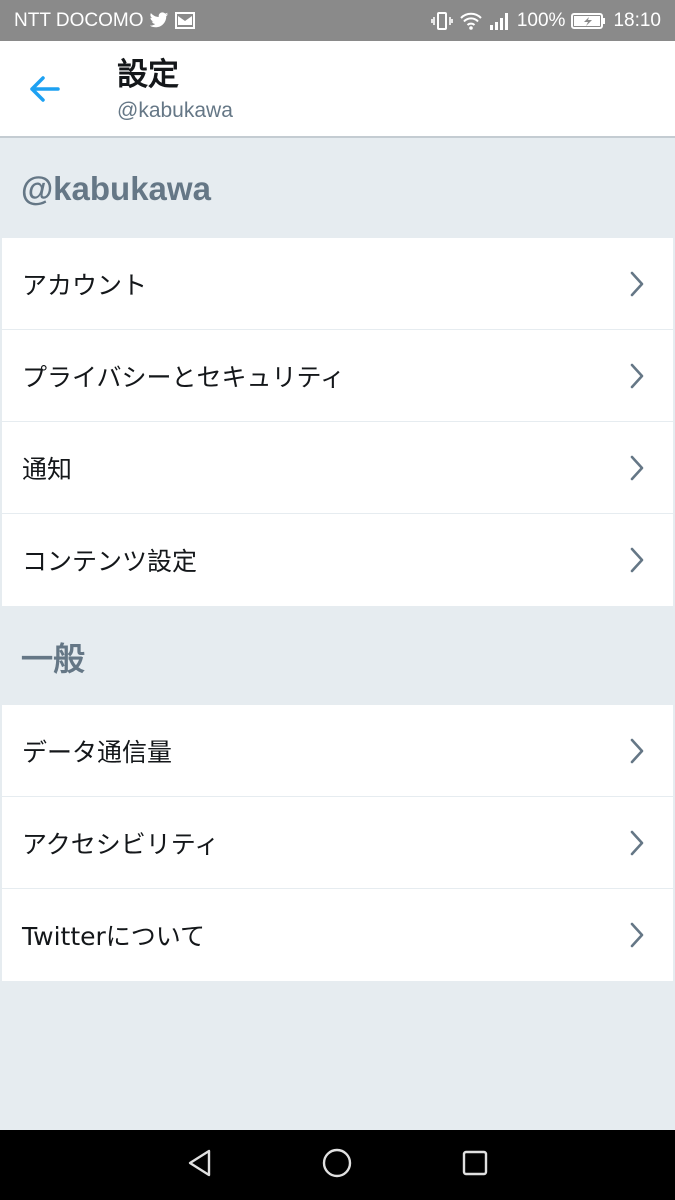 This screenshot has width=675, height=1200. I want to click on back-triangle-icon, so click(200, 1165).